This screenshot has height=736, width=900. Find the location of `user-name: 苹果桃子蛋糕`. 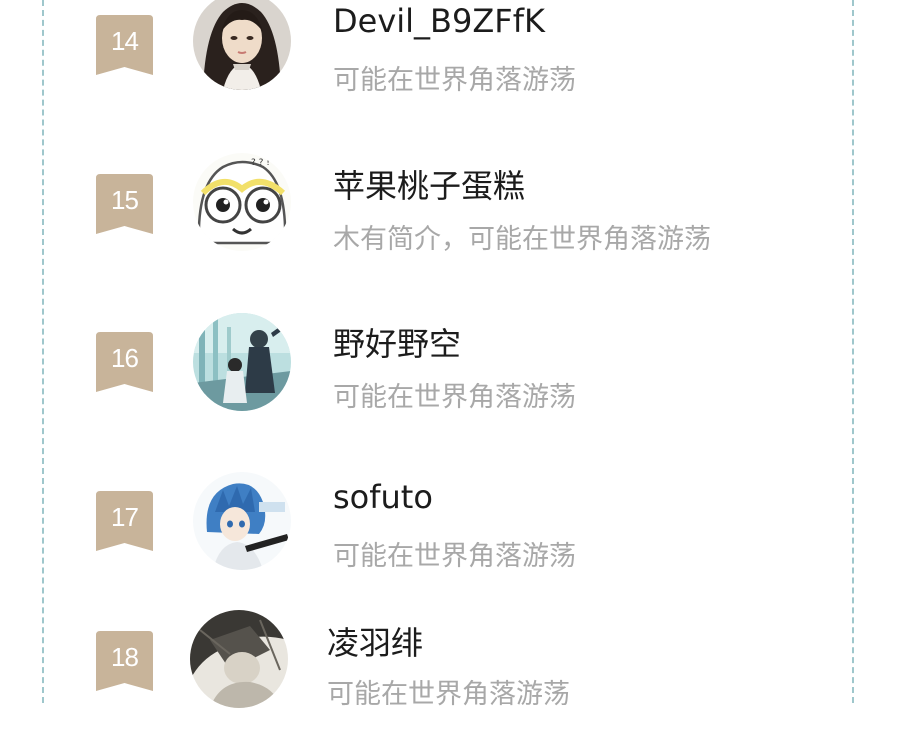

user-name: 苹果桃子蛋糕 is located at coordinates (429, 184).